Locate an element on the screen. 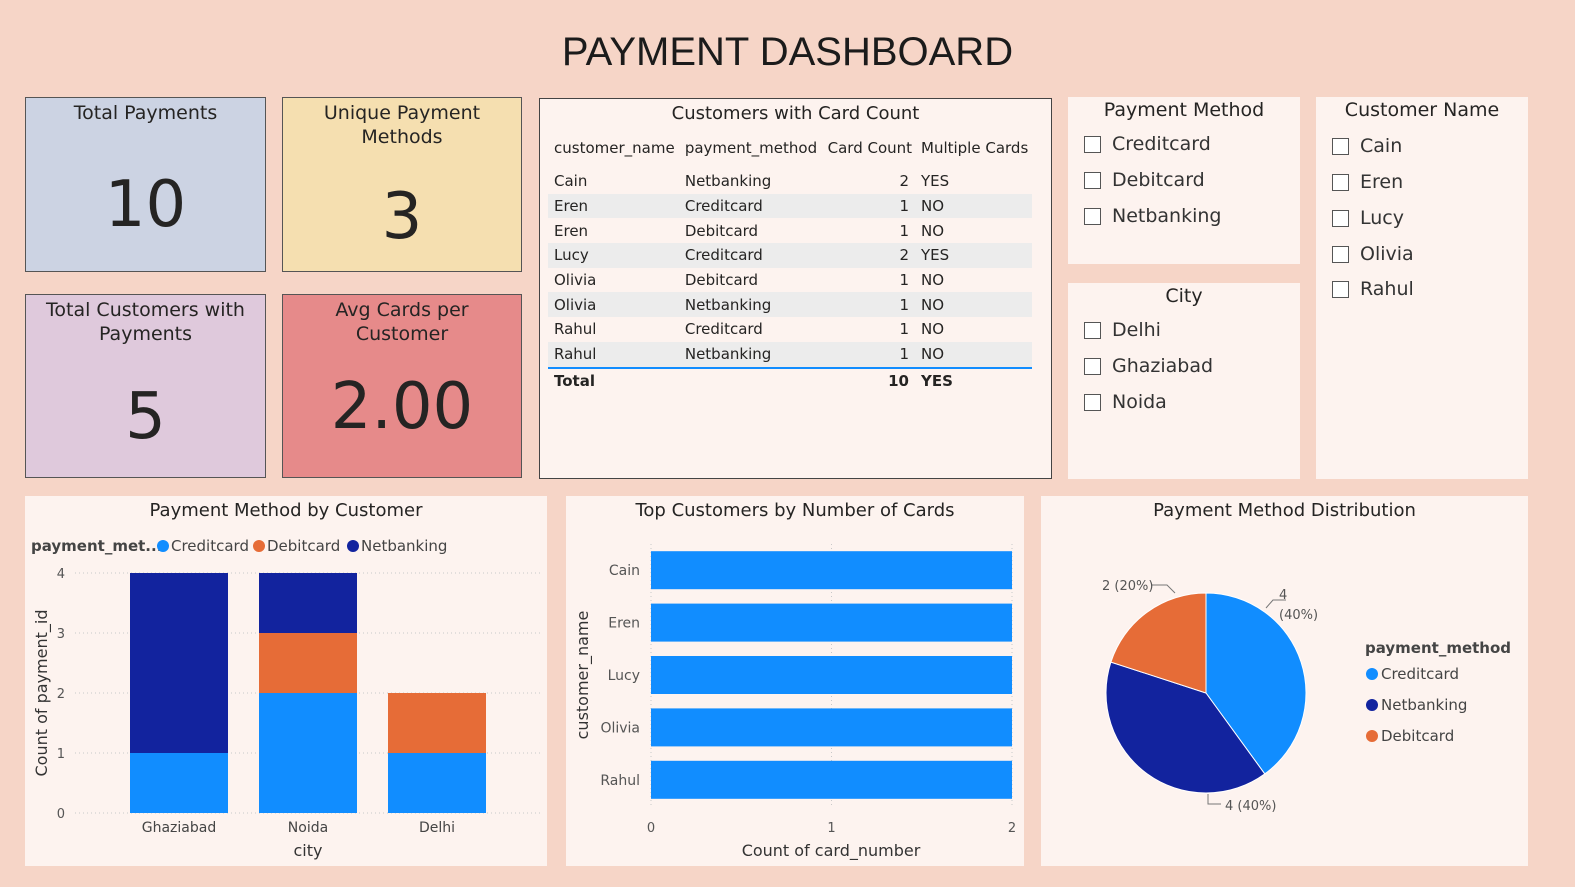 This screenshot has height=887, width=1575. legend-title: payment_method is located at coordinates (1438, 648).